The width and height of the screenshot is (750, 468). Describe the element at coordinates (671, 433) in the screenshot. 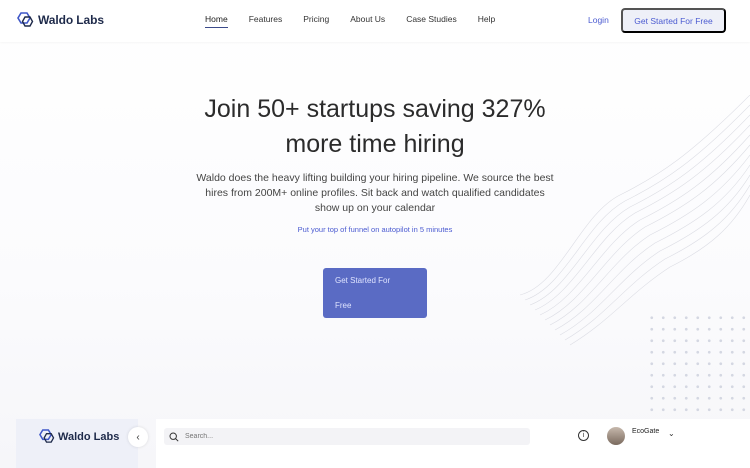

I see `chevron-down-icon: ⌄` at that location.